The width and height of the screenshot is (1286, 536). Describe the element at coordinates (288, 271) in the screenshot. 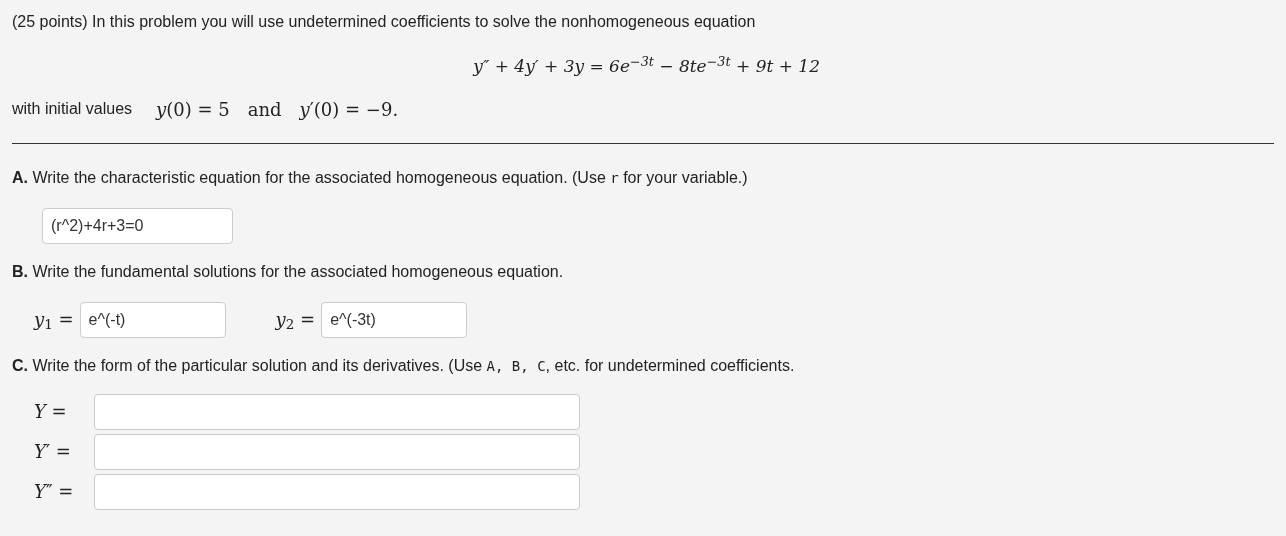

I see `question-prompt: B. Write the fundamental solutions for the associated homogeneous equation.` at that location.